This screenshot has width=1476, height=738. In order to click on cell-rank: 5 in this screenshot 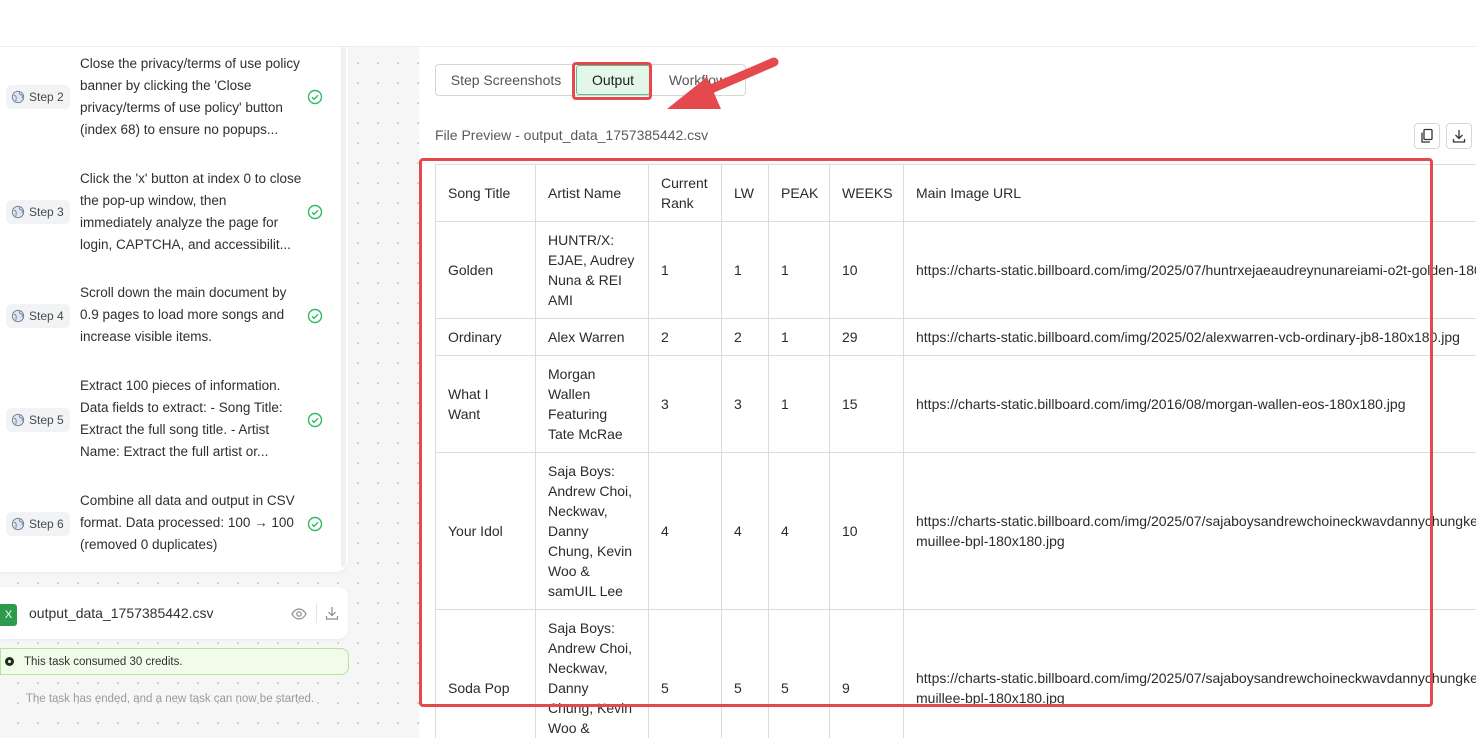, I will do `click(685, 673)`.